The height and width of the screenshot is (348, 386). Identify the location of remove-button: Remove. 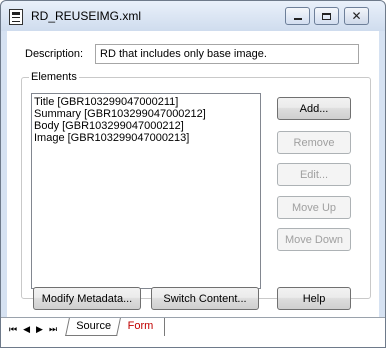
(314, 142).